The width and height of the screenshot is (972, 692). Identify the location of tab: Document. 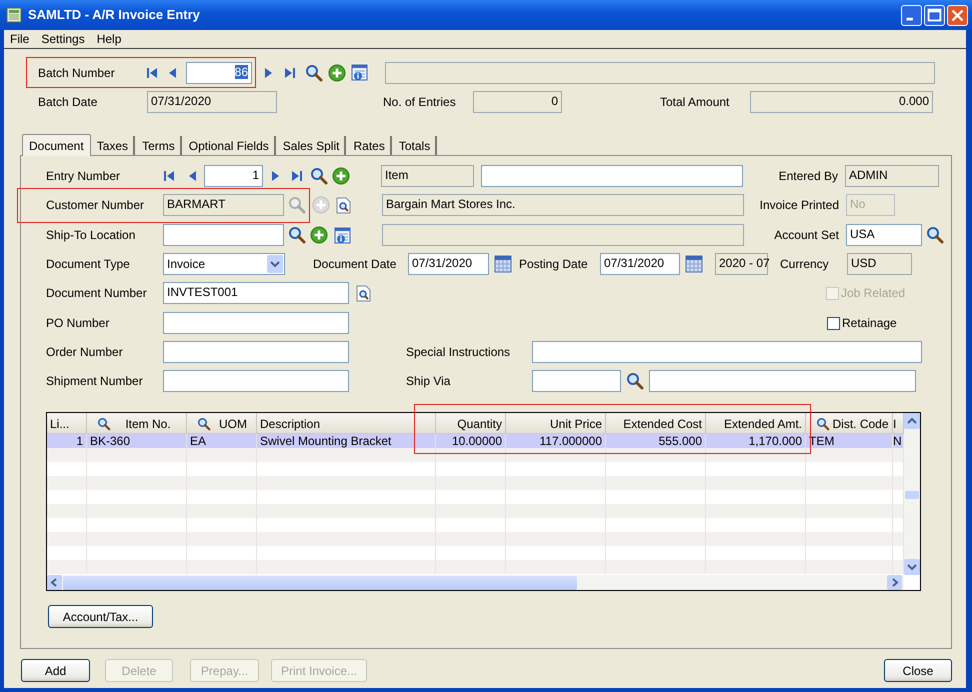
(56, 145).